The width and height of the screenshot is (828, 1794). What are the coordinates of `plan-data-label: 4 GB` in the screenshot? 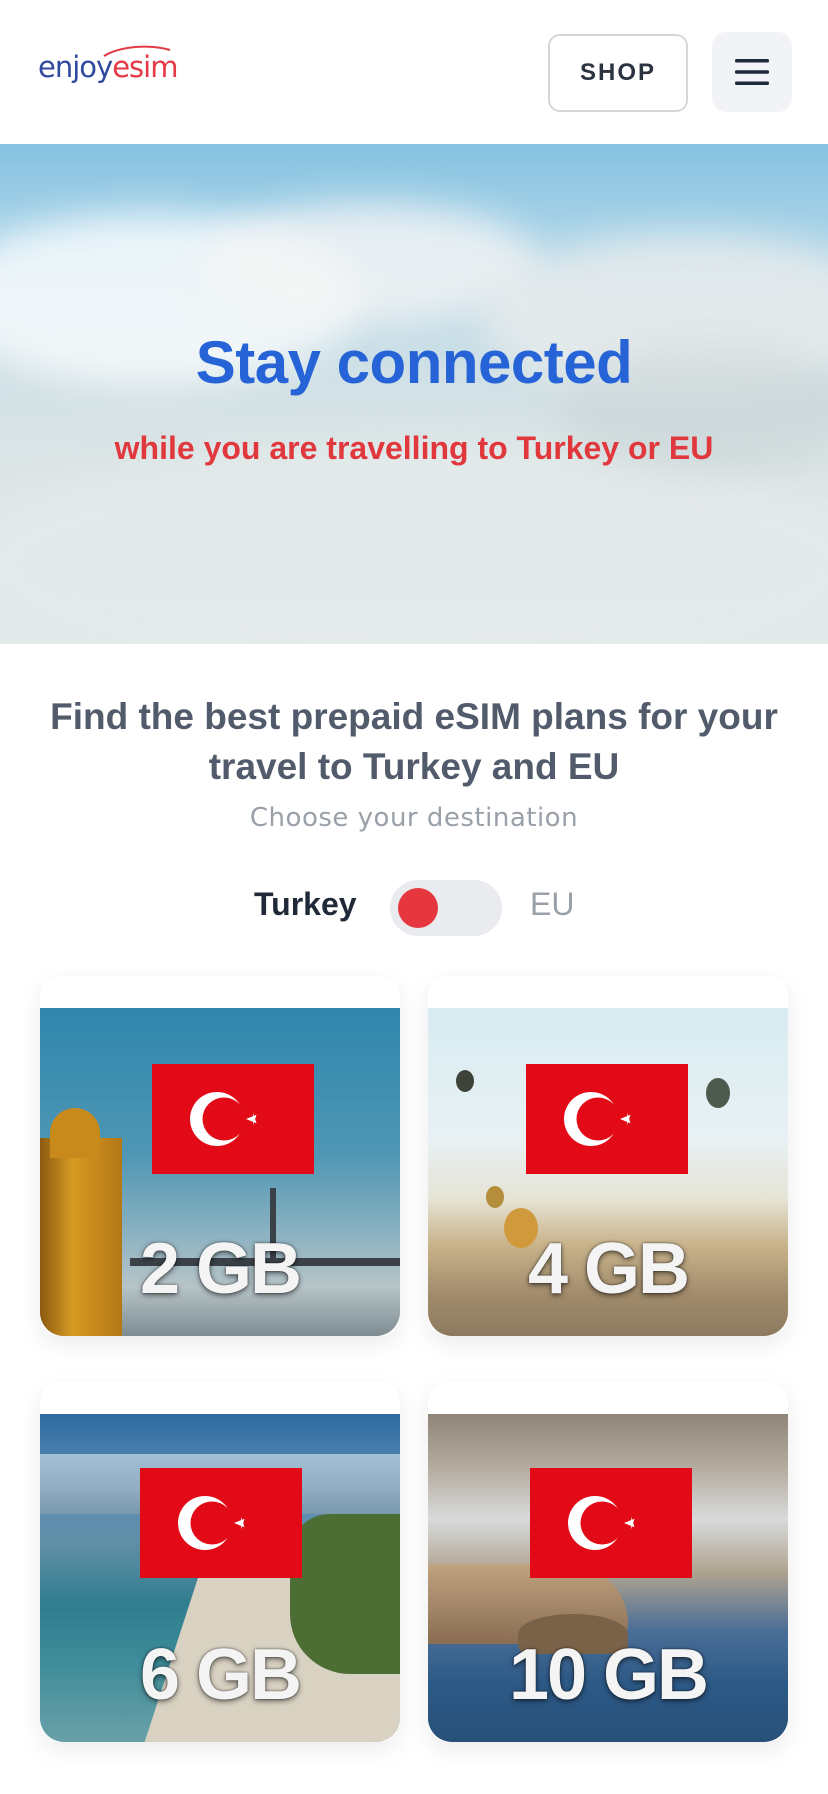 It's located at (608, 1269).